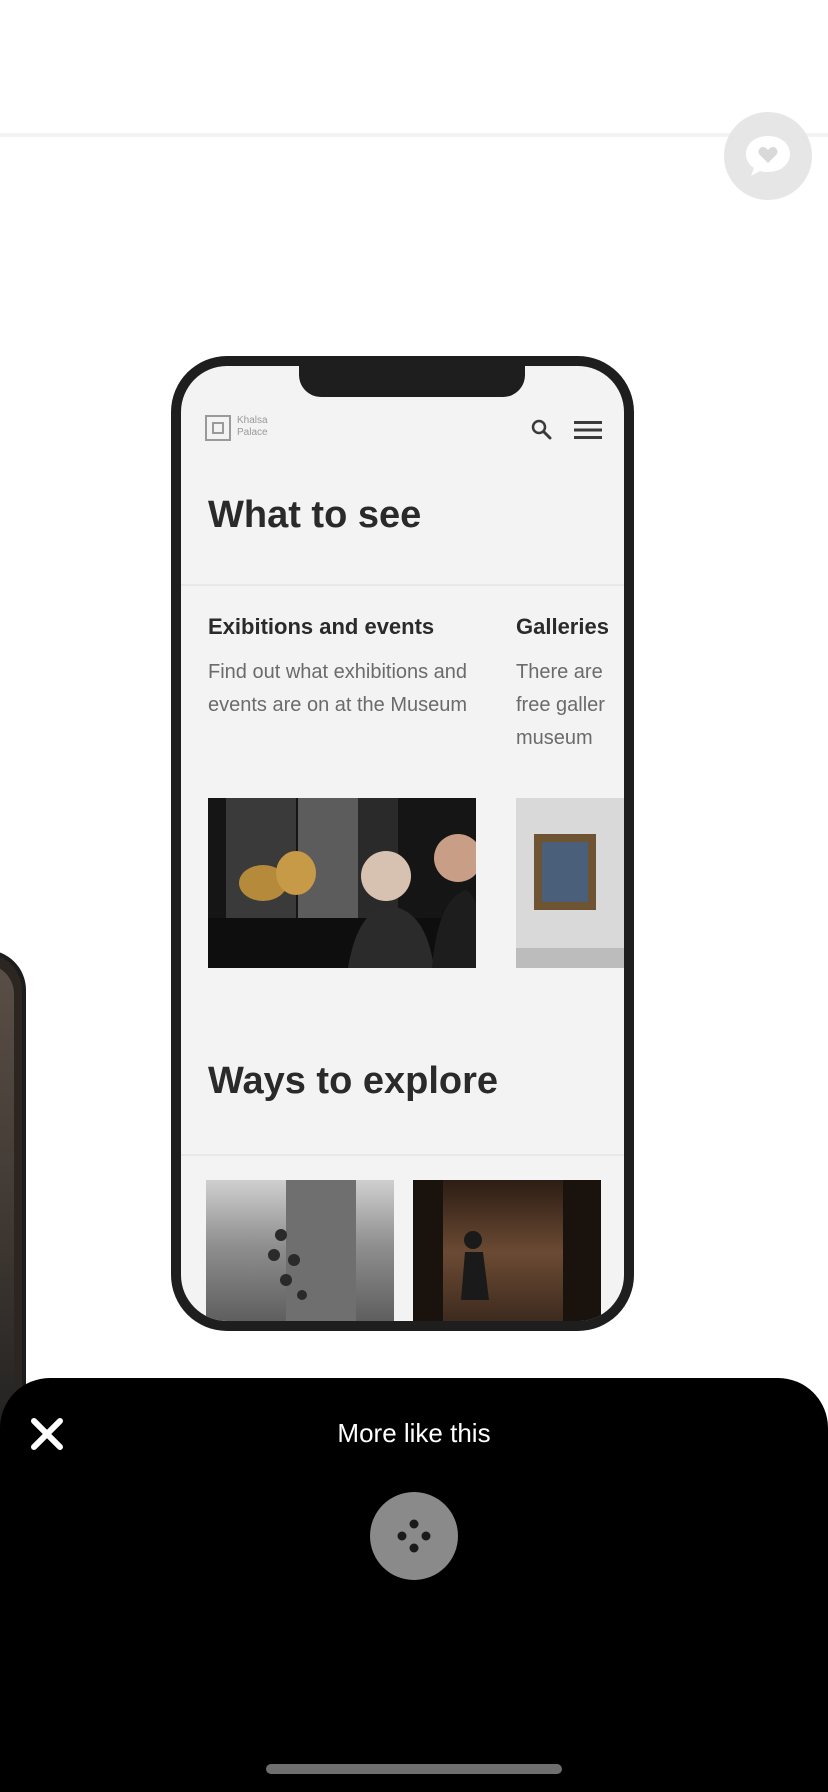  I want to click on previous-pin-image, so click(7, 1199).